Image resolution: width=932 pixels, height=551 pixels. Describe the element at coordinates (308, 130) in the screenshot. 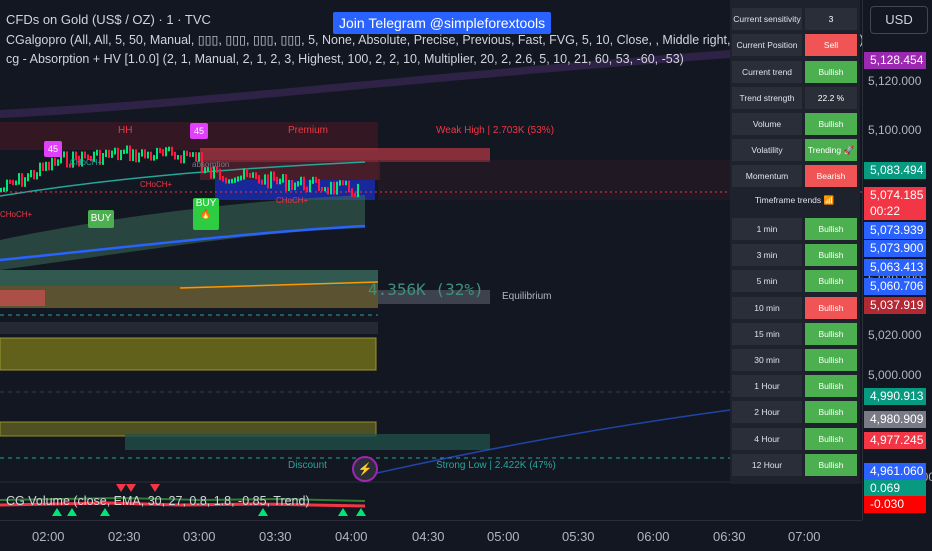

I see `premium-label: Premium` at that location.